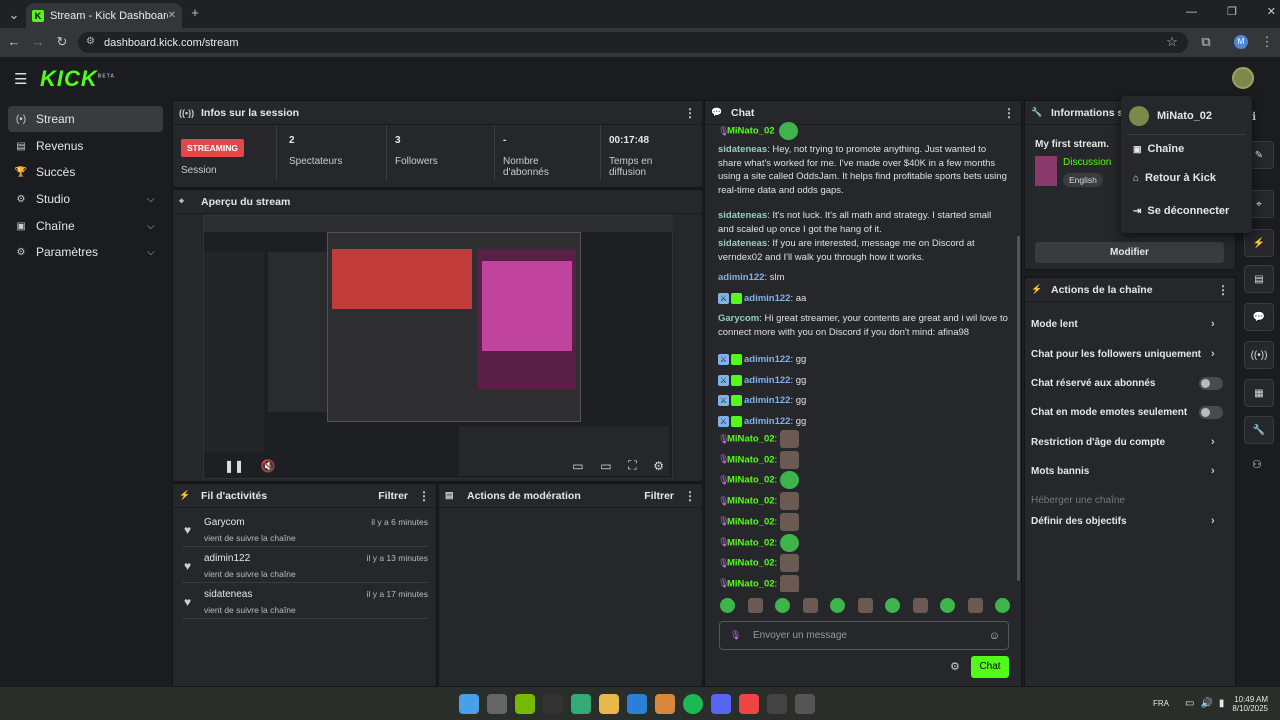  Describe the element at coordinates (658, 466) in the screenshot. I see `settings-icon: ⚙` at that location.